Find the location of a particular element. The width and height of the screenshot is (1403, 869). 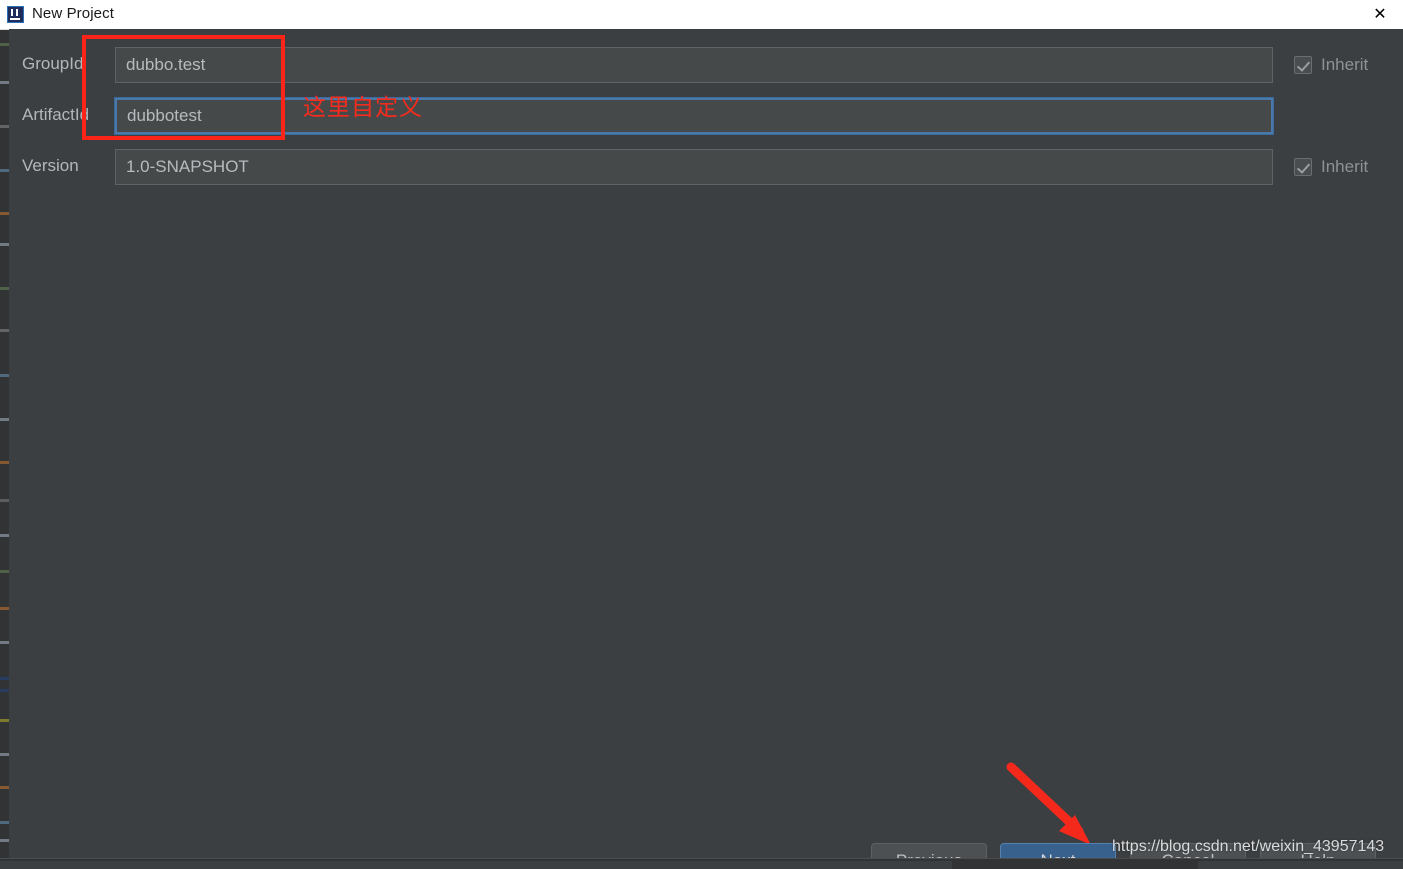

version-inherit-checkbox: Inherit is located at coordinates (1331, 167).